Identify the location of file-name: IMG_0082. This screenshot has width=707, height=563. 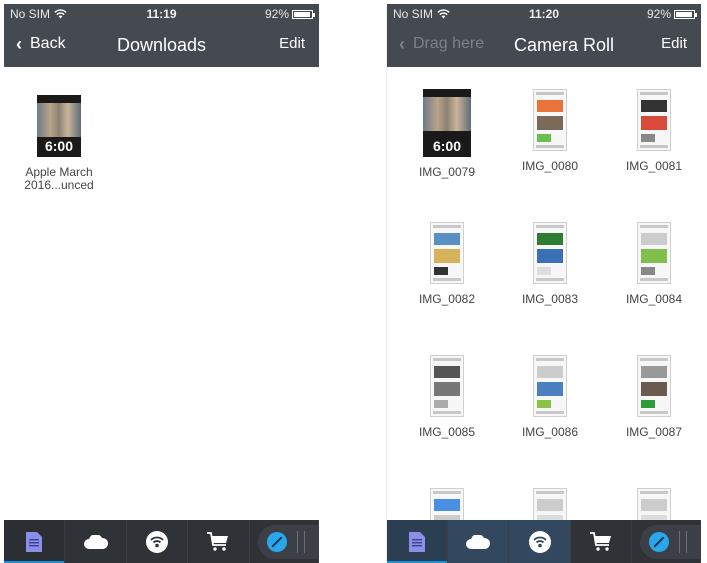
(447, 299).